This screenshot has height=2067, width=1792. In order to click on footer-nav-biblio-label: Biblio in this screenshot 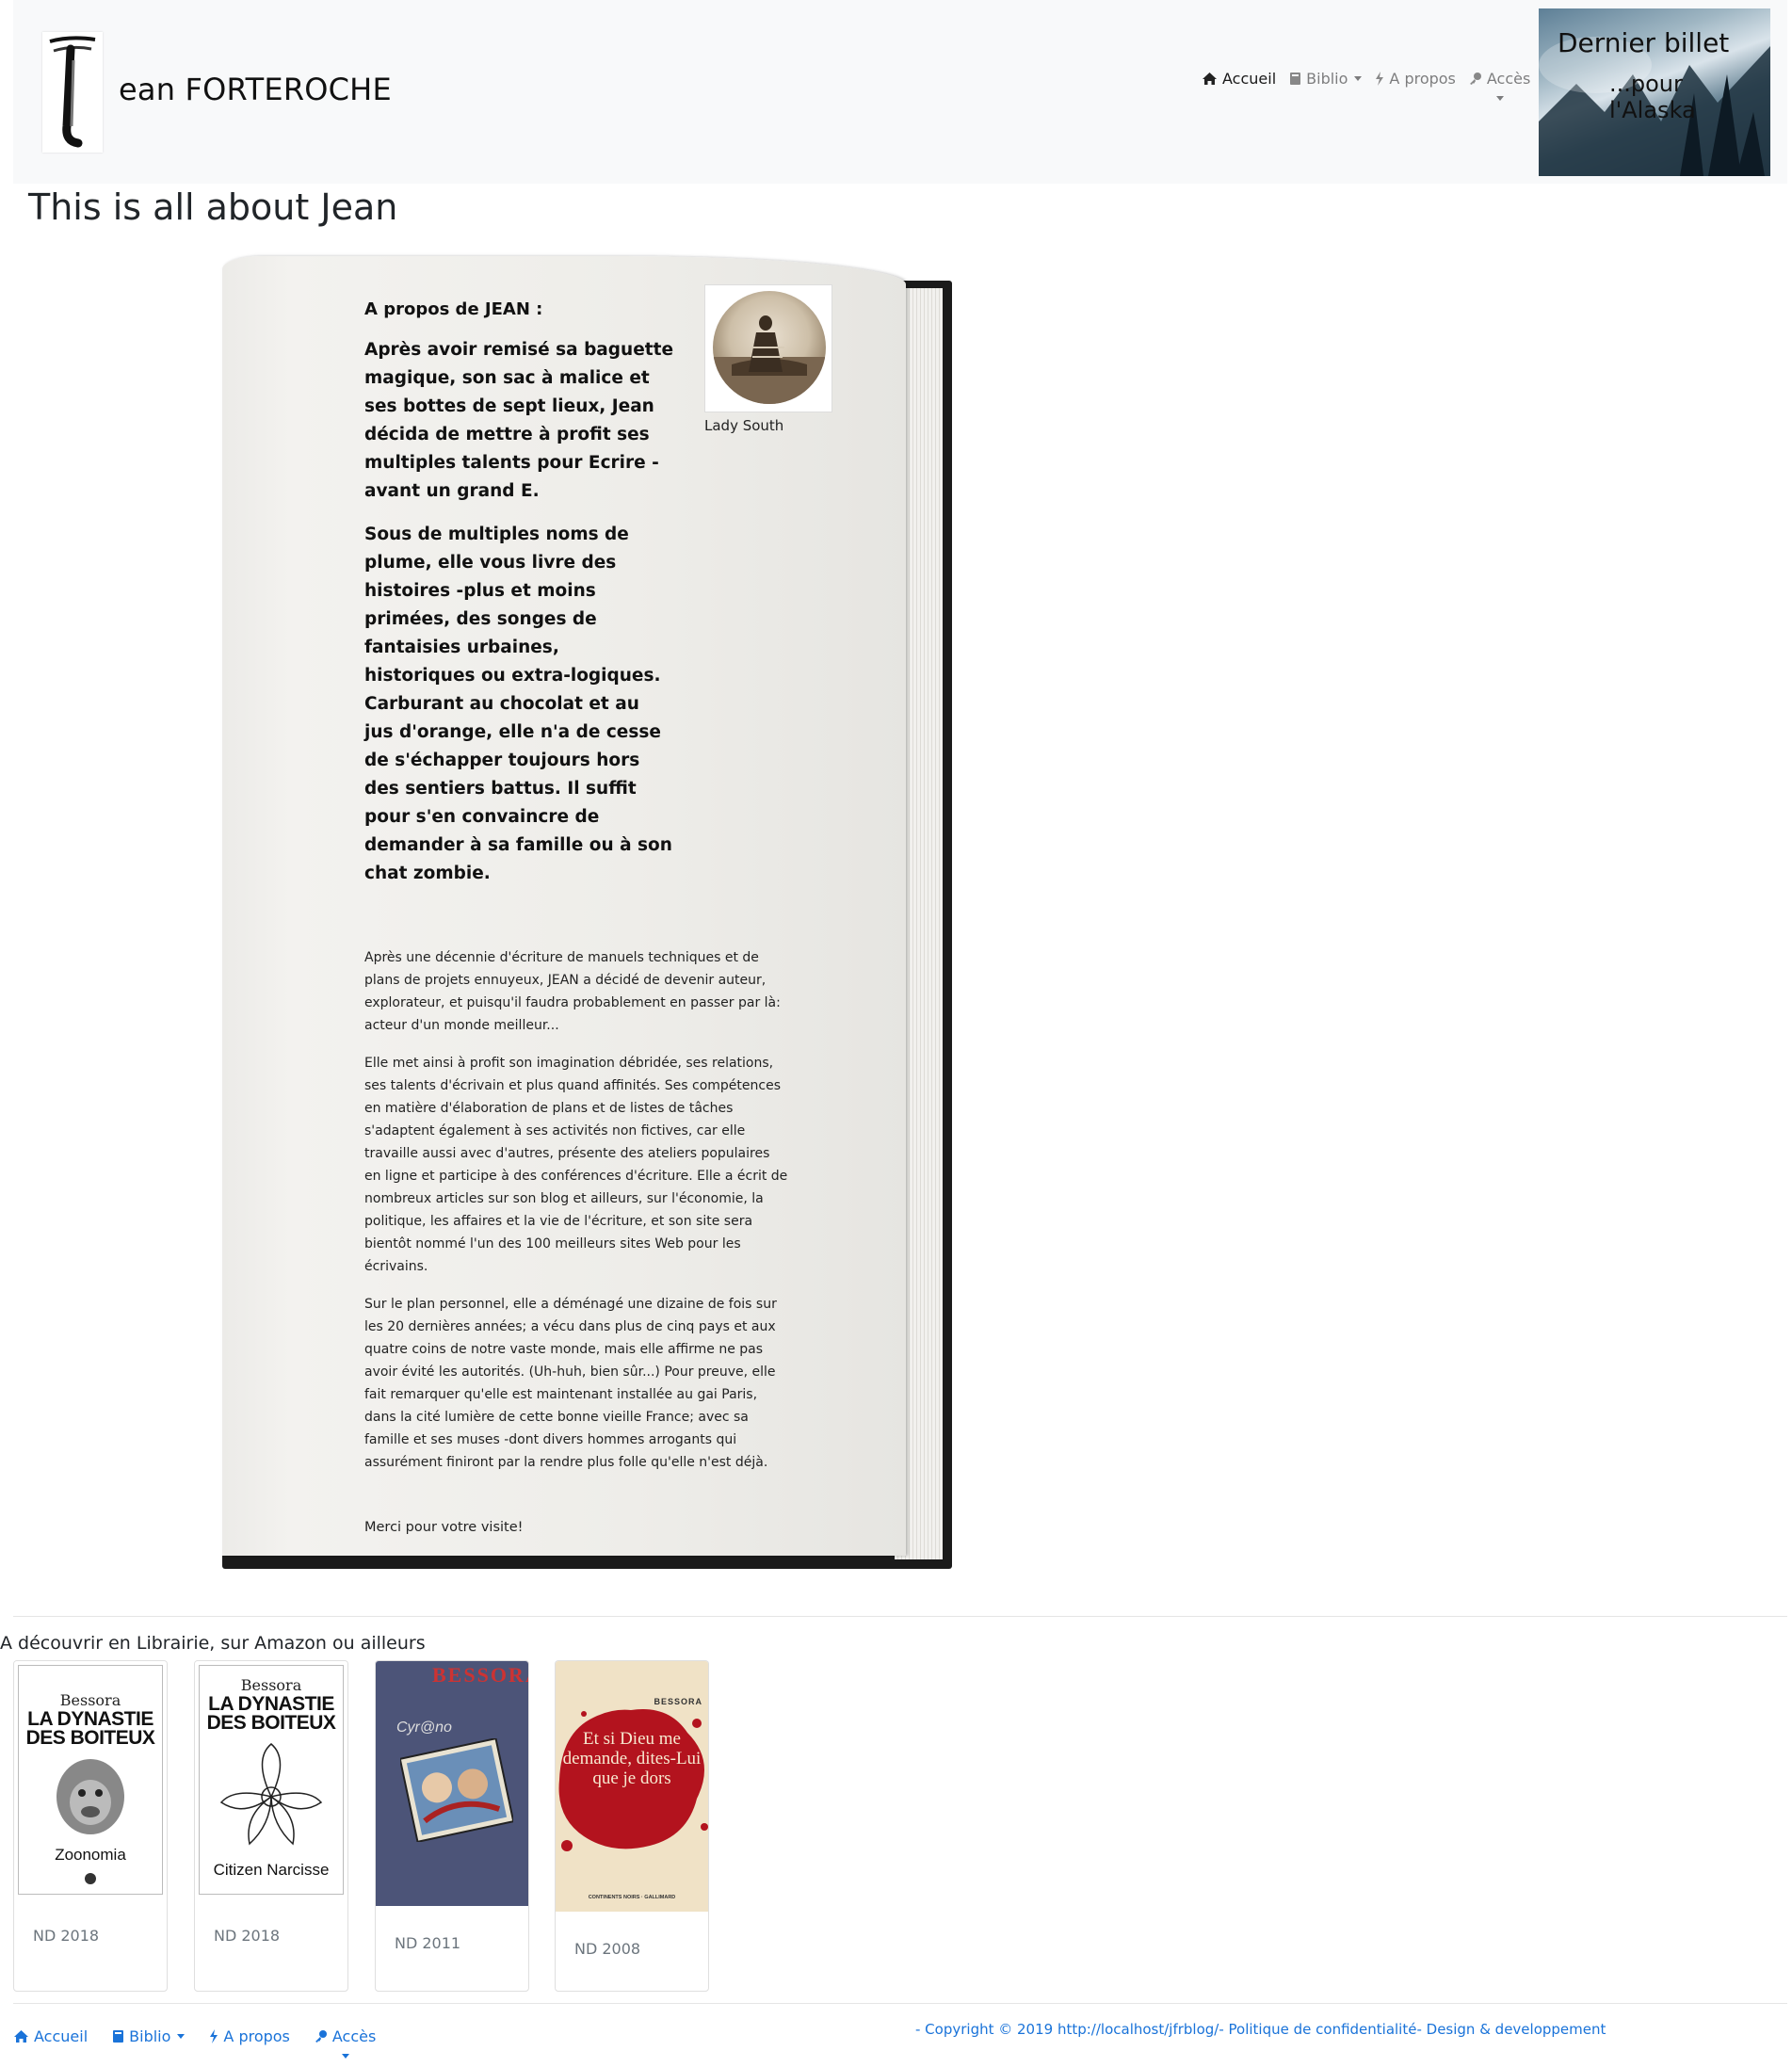, I will do `click(150, 2036)`.